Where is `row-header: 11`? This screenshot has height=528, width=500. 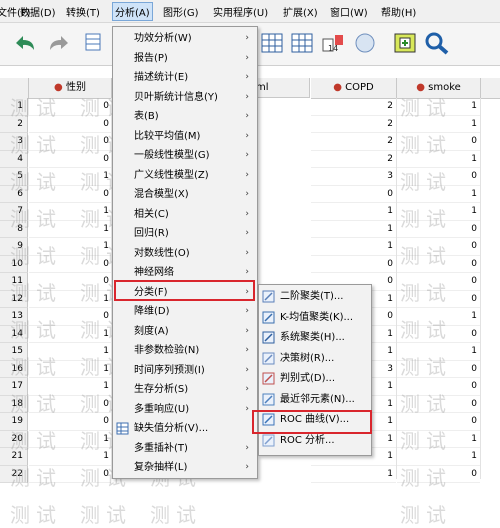
row-header: 11 is located at coordinates (14, 282).